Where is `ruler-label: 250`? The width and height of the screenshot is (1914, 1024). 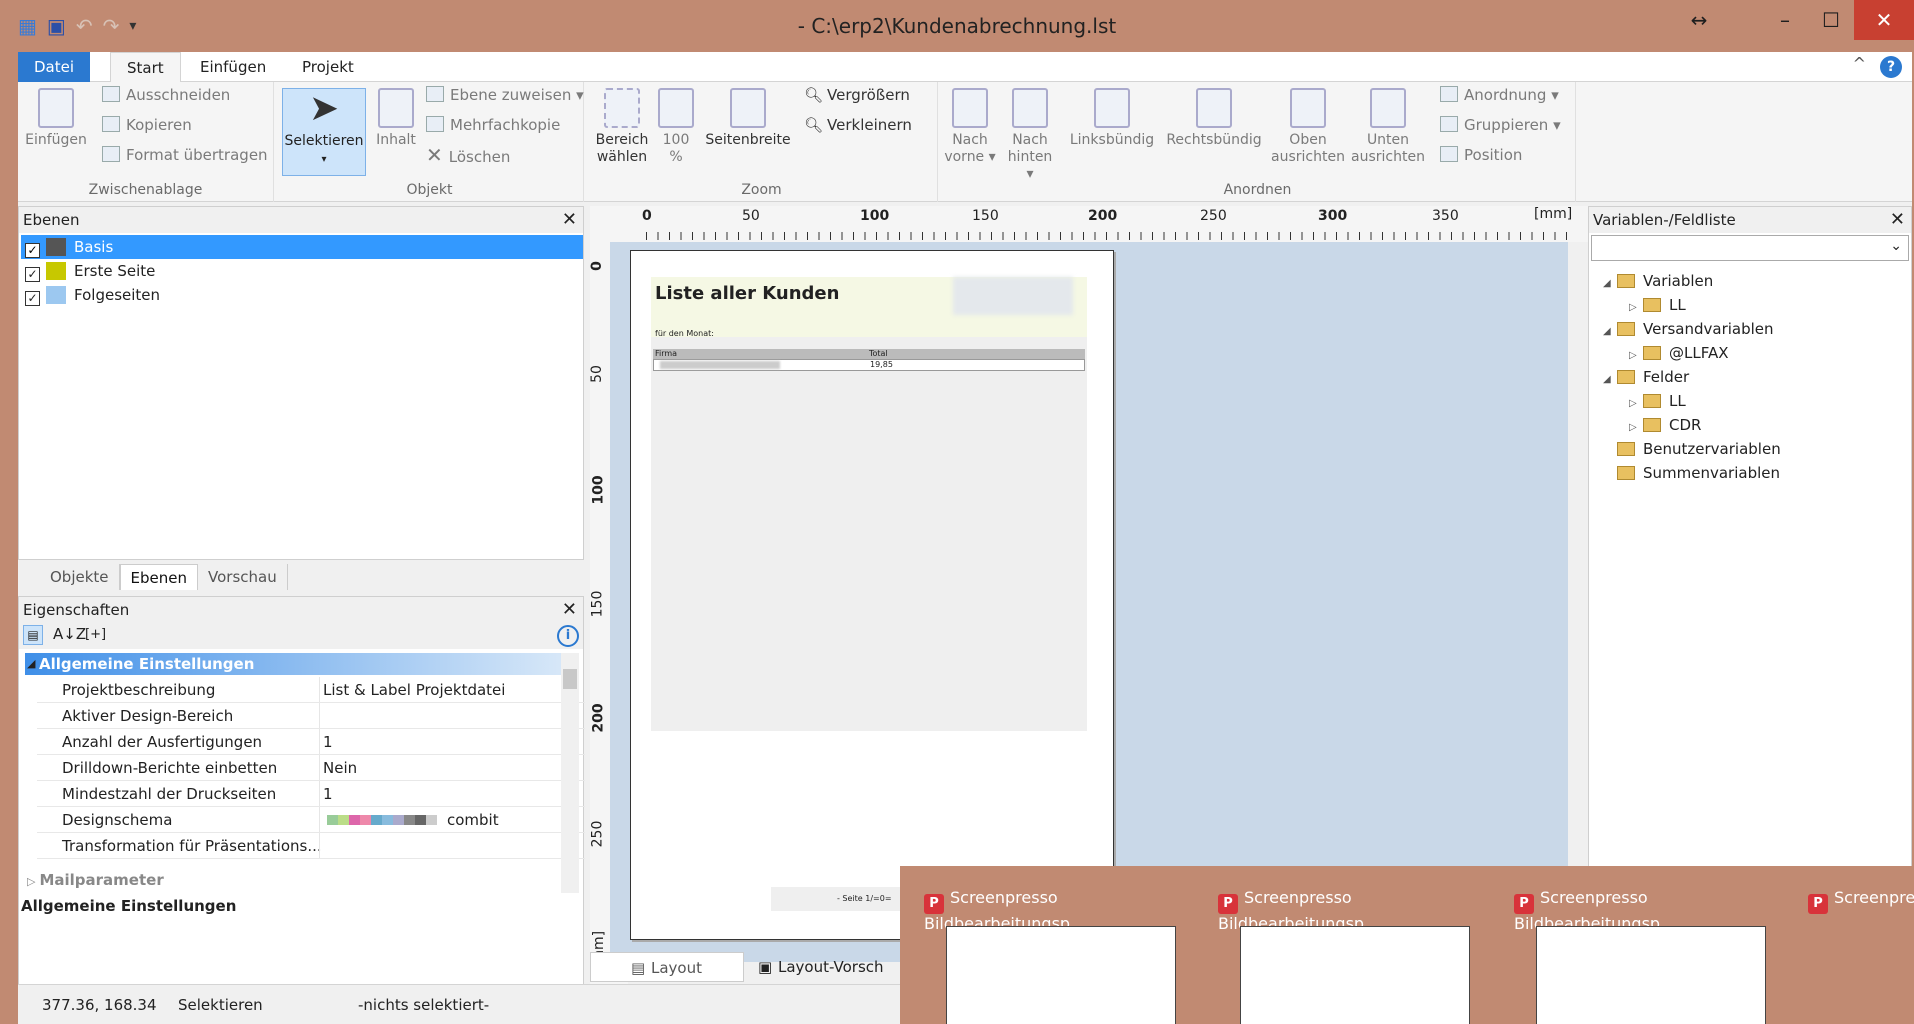 ruler-label: 250 is located at coordinates (1213, 216).